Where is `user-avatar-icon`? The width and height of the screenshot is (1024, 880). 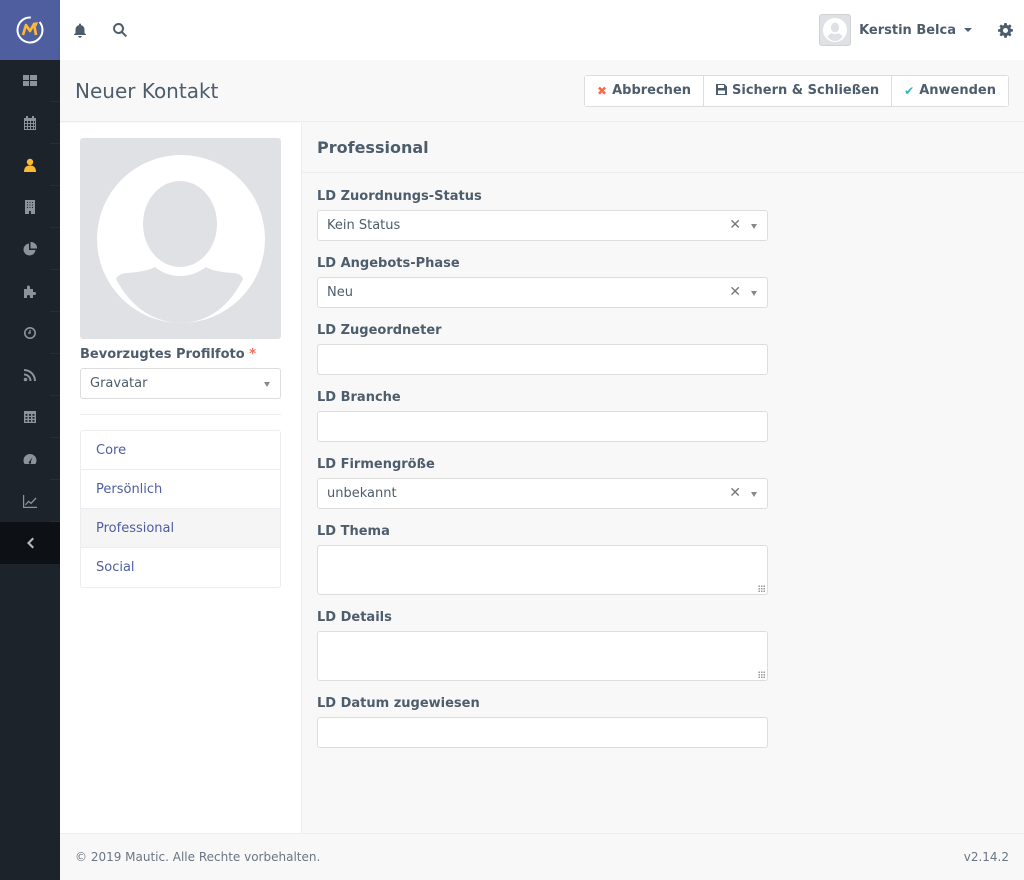 user-avatar-icon is located at coordinates (835, 30).